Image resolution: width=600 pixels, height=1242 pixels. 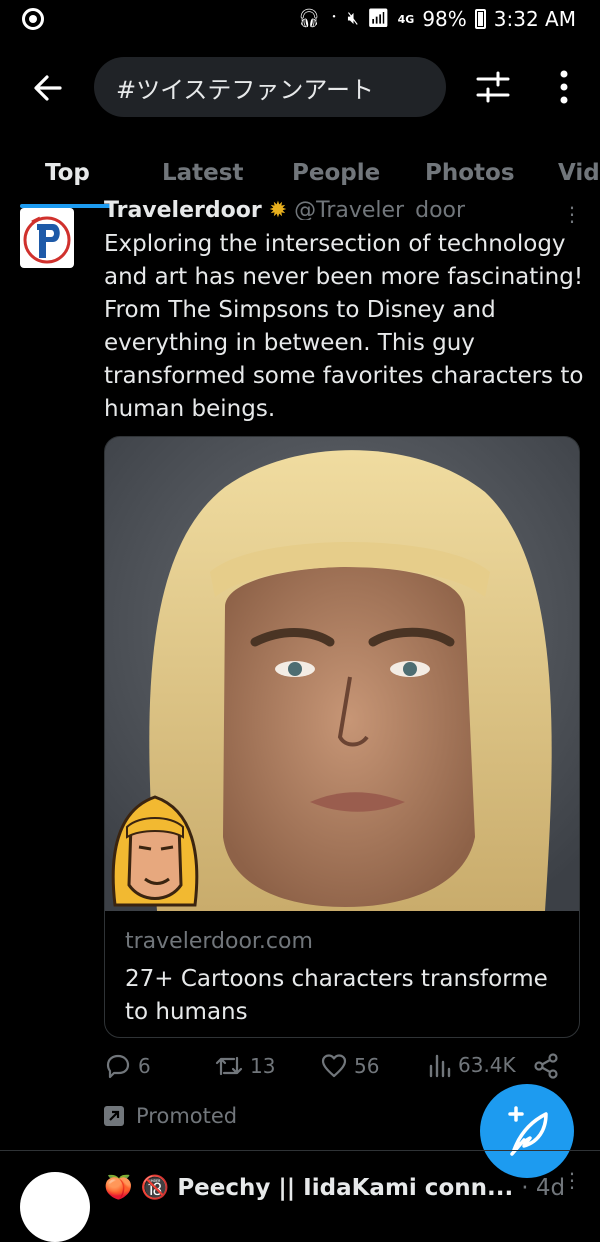 I want to click on search-query: #ツイステファンアート, so click(x=245, y=89).